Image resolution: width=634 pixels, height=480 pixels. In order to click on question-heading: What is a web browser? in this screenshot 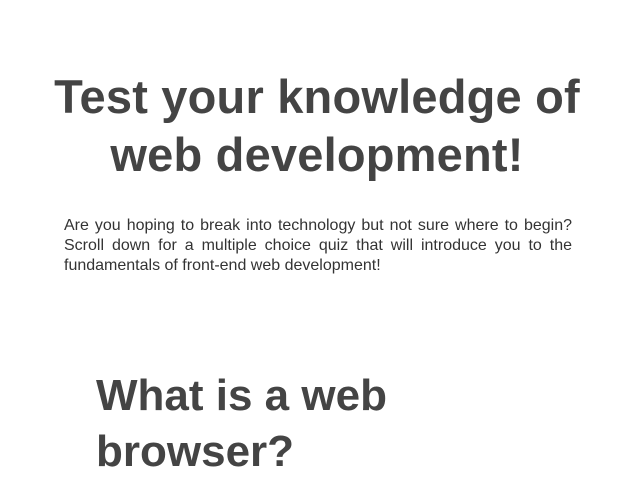, I will do `click(241, 423)`.